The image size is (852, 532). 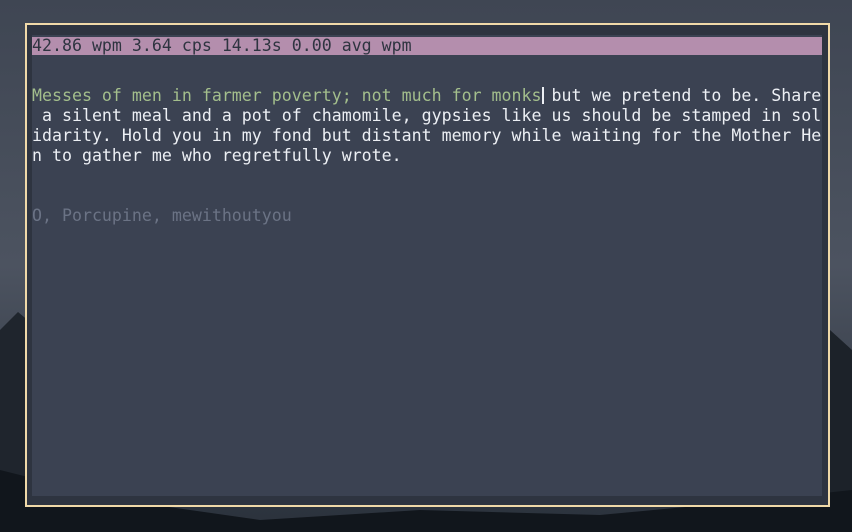 What do you see at coordinates (217, 155) in the screenshot?
I see `quote-line-4: n to gather me who regretfully wrote.` at bounding box center [217, 155].